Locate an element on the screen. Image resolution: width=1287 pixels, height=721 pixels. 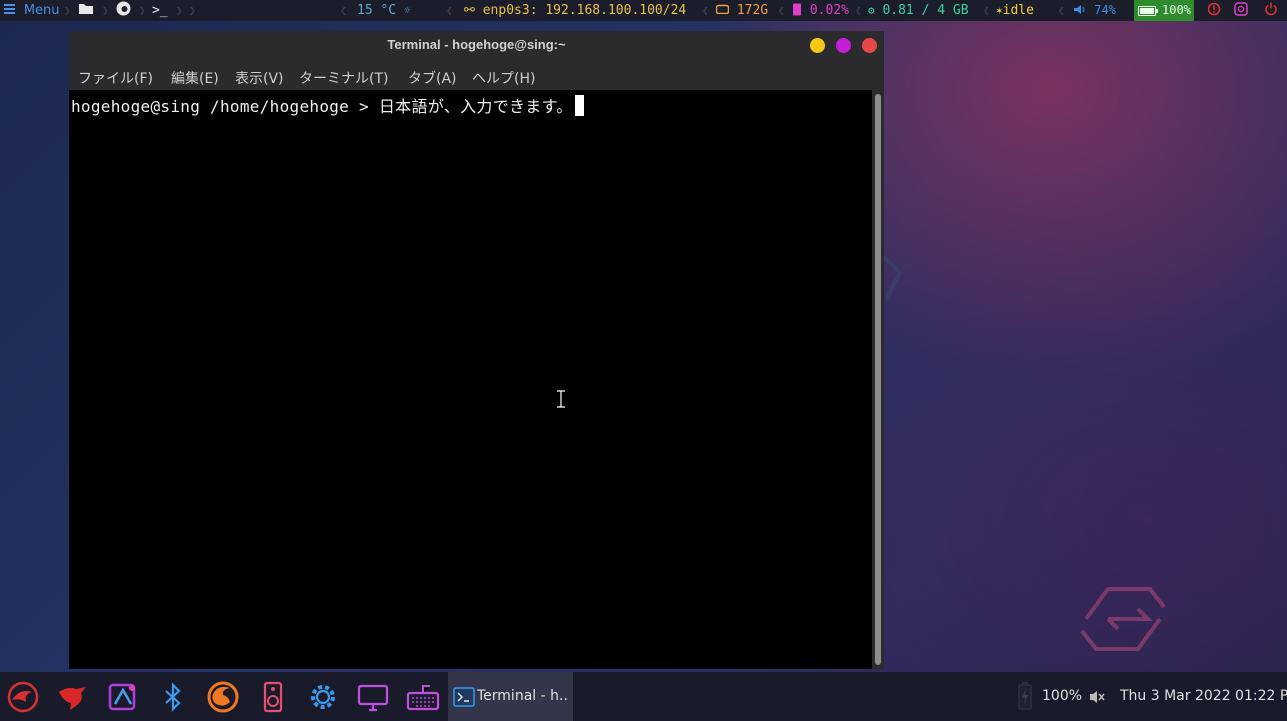
volume-widget: 74% is located at coordinates (1094, 10).